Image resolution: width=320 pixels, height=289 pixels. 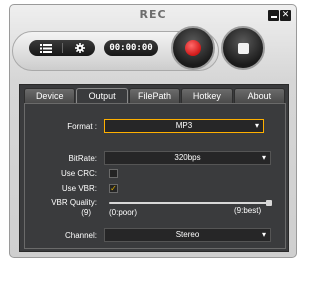 I want to click on record-icon, so click(x=193, y=48).